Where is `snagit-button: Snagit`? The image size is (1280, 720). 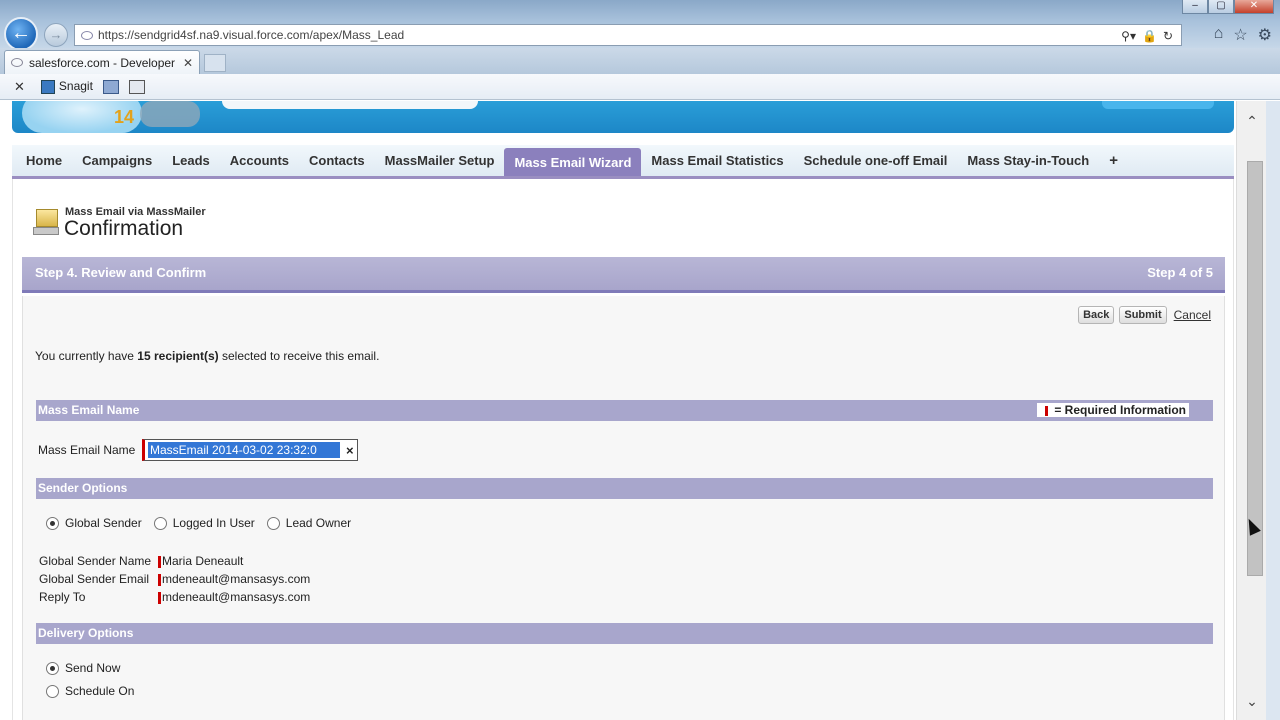
snagit-button: Snagit is located at coordinates (66, 86).